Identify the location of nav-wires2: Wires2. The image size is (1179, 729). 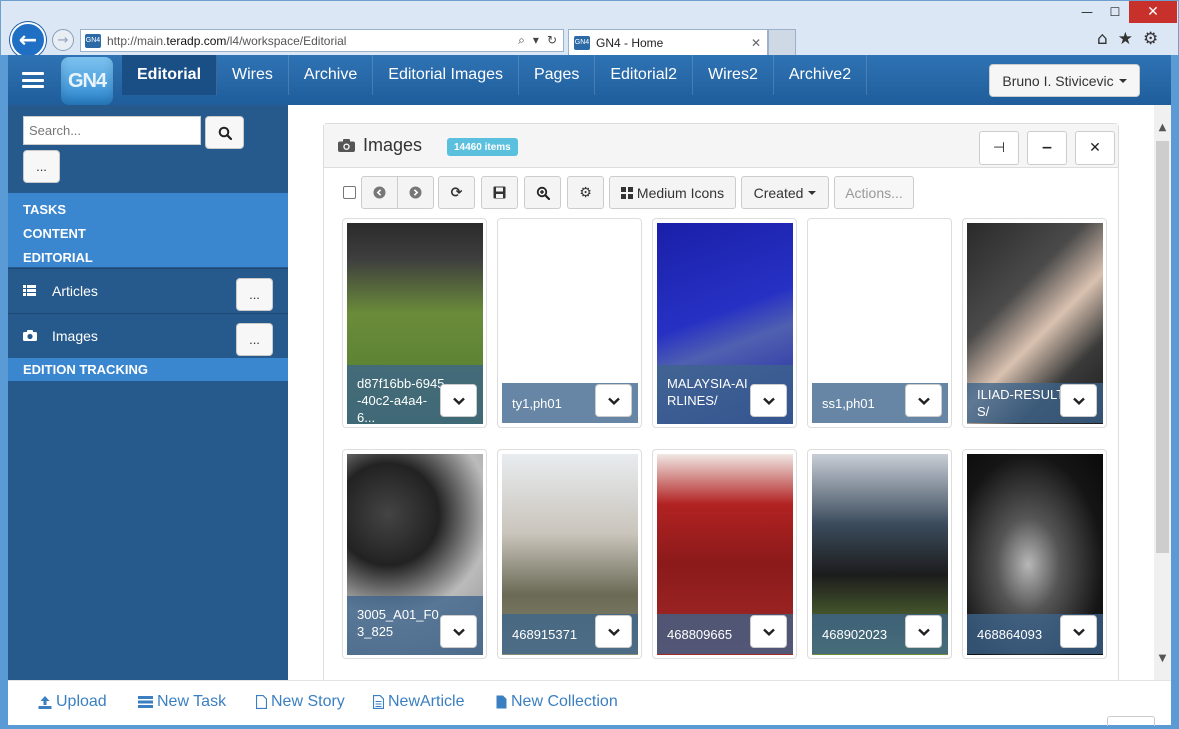
(733, 75).